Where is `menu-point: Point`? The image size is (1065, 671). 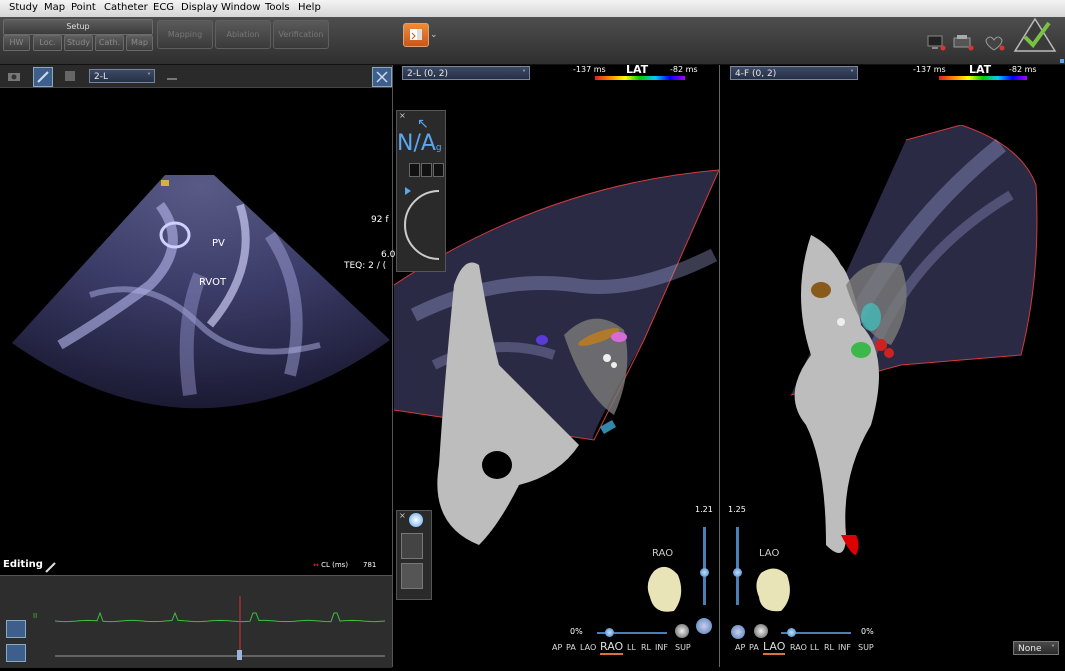 menu-point: Point is located at coordinates (83, 7).